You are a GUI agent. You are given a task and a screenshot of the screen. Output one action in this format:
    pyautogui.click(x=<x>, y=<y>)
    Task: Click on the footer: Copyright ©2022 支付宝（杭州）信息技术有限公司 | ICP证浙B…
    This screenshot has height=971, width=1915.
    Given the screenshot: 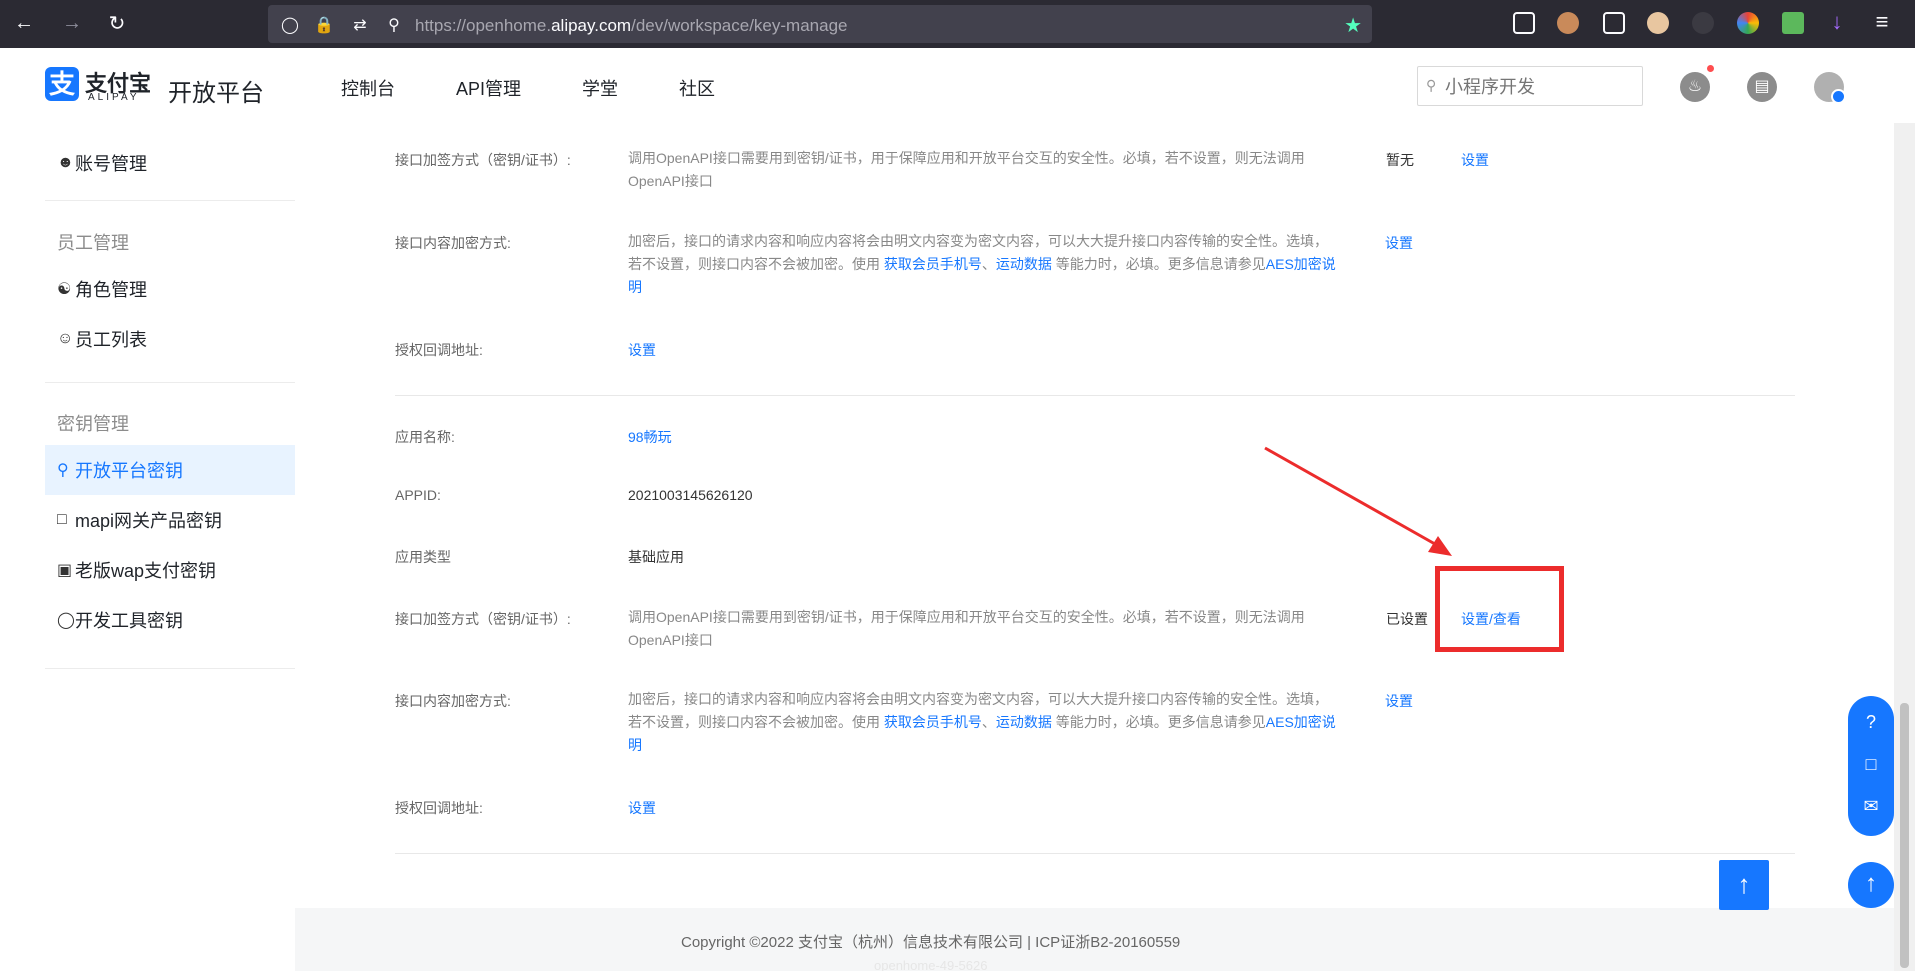 What is the action you would take?
    pyautogui.click(x=947, y=939)
    